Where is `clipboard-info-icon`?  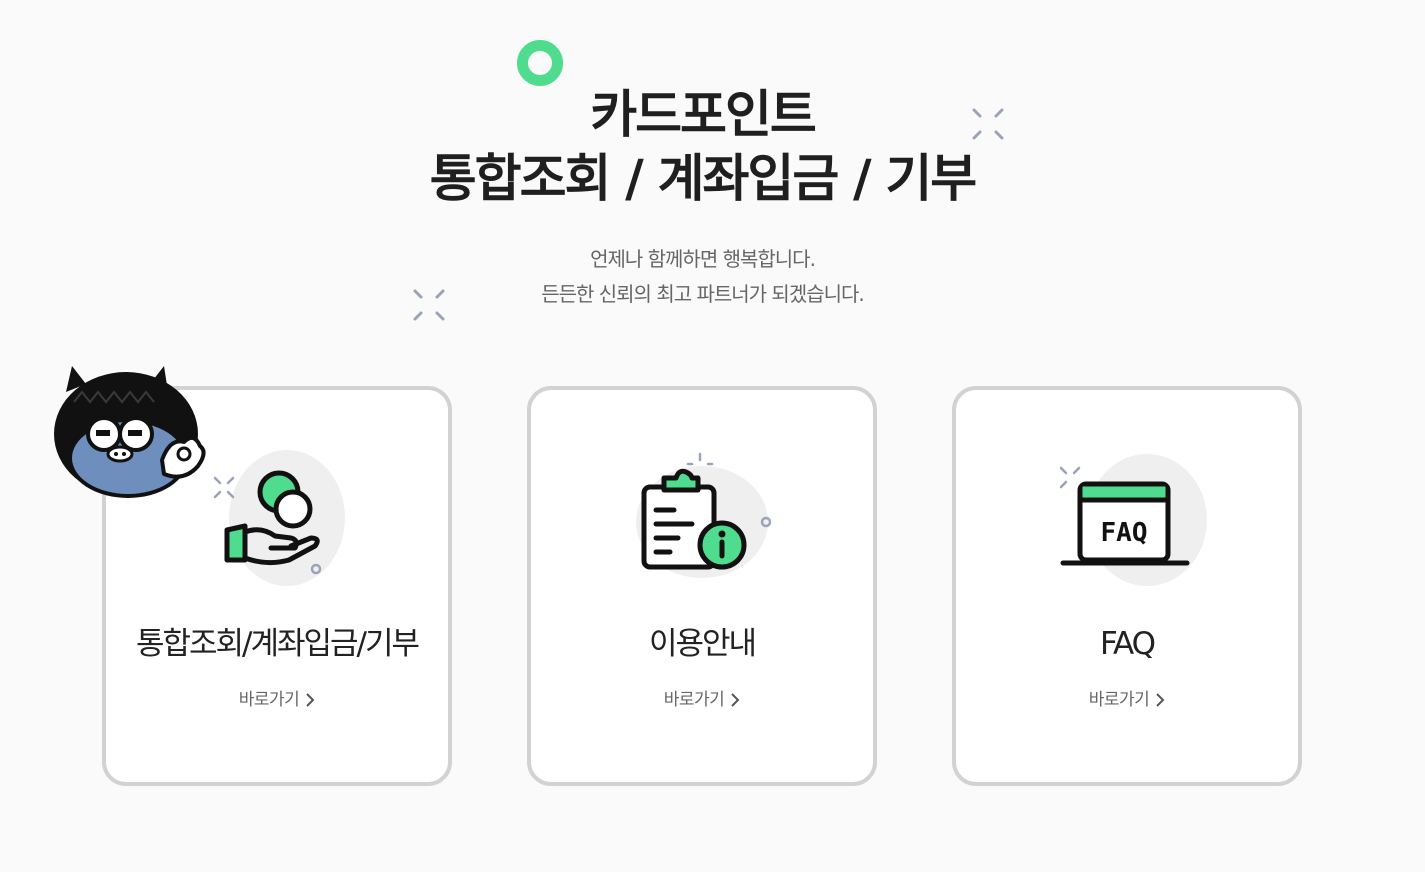 clipboard-info-icon is located at coordinates (702, 517).